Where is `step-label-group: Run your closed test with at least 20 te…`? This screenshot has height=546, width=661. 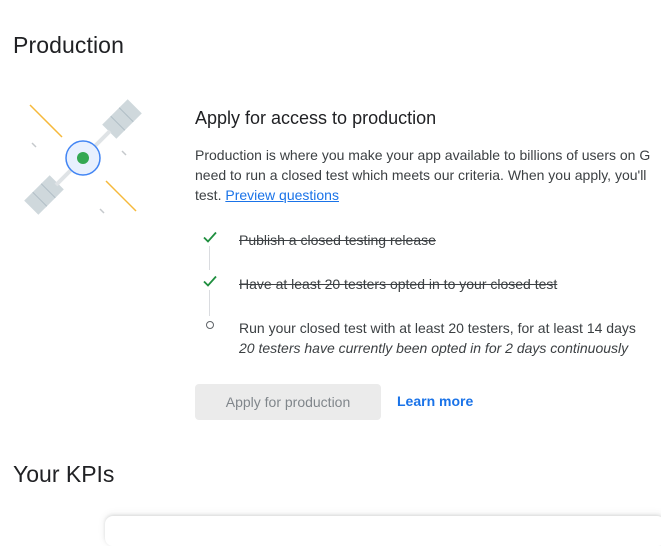
step-label-group: Run your closed test with at least 20 te… is located at coordinates (437, 338).